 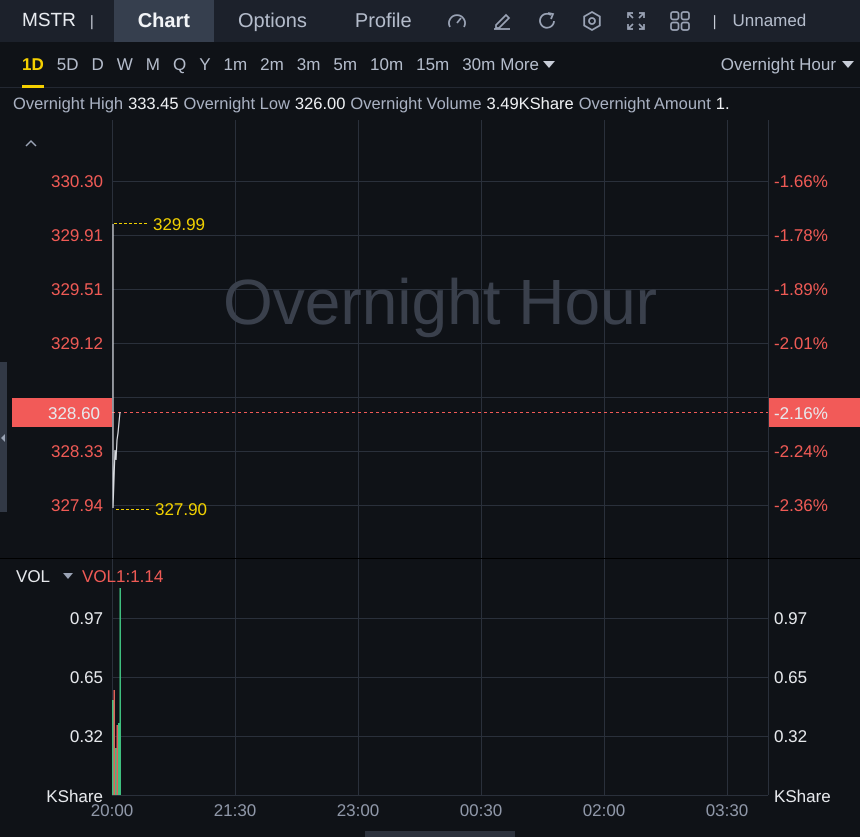 What do you see at coordinates (727, 810) in the screenshot?
I see `time-axis-label: 03:30` at bounding box center [727, 810].